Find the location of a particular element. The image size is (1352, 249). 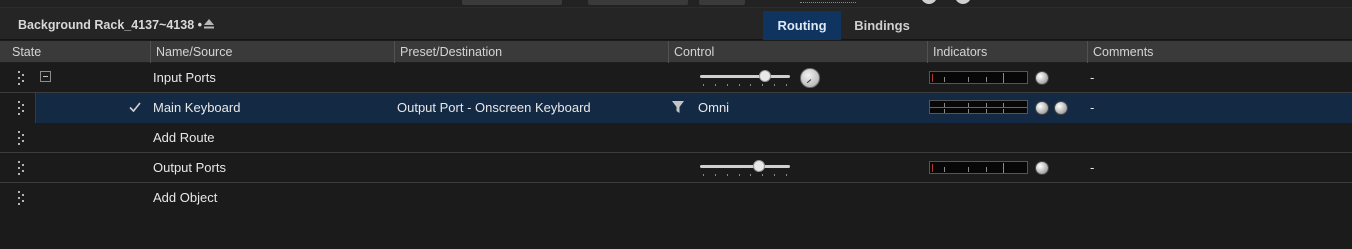

add-route-button: Add Route is located at coordinates (183, 138).